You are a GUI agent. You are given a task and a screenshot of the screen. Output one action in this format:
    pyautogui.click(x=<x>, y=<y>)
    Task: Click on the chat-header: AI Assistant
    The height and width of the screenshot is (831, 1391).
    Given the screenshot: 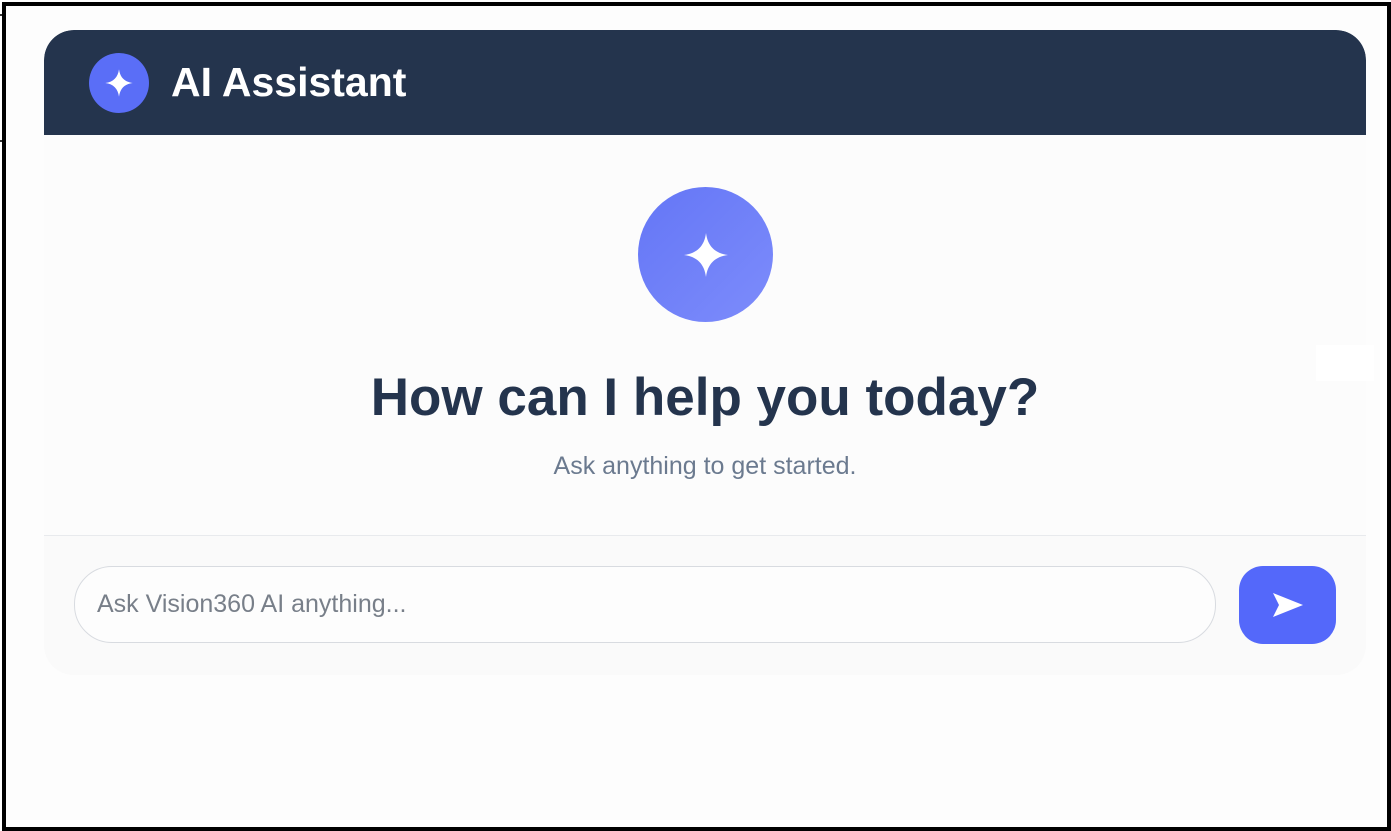 What is the action you would take?
    pyautogui.click(x=705, y=82)
    